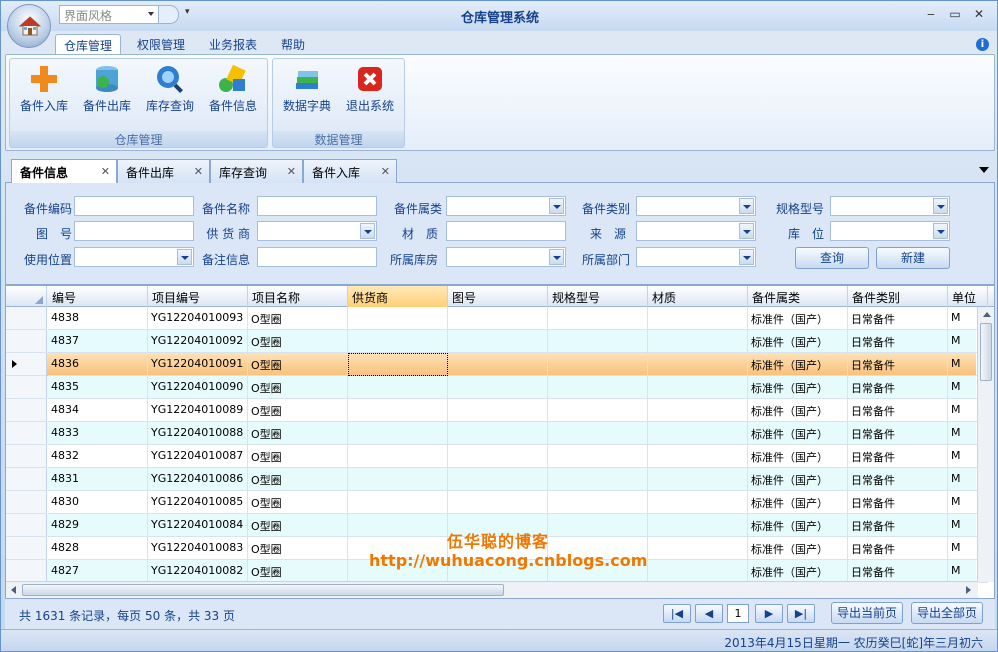  Describe the element at coordinates (98, 364) in the screenshot. I see `table-cell: 4836` at that location.